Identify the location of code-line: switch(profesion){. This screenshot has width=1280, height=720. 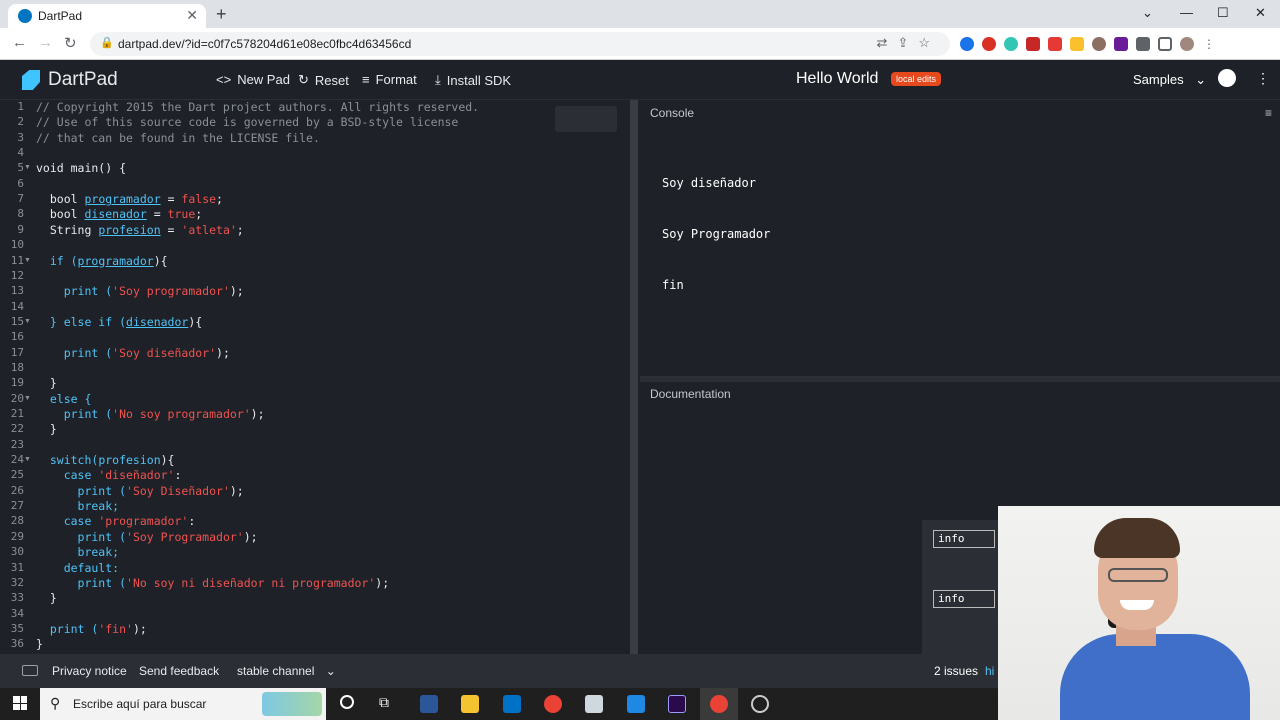
(105, 460).